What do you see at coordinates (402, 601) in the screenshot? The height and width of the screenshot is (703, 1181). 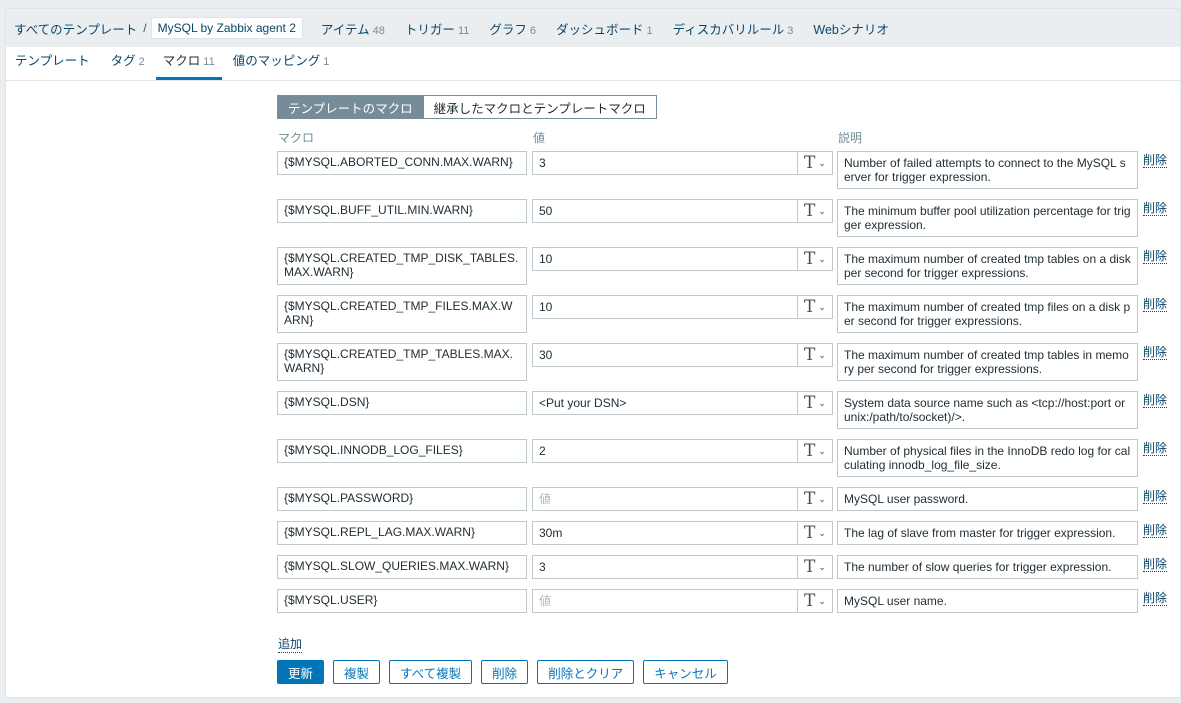 I see `macro-name-field: {$MYSQL.USER}` at bounding box center [402, 601].